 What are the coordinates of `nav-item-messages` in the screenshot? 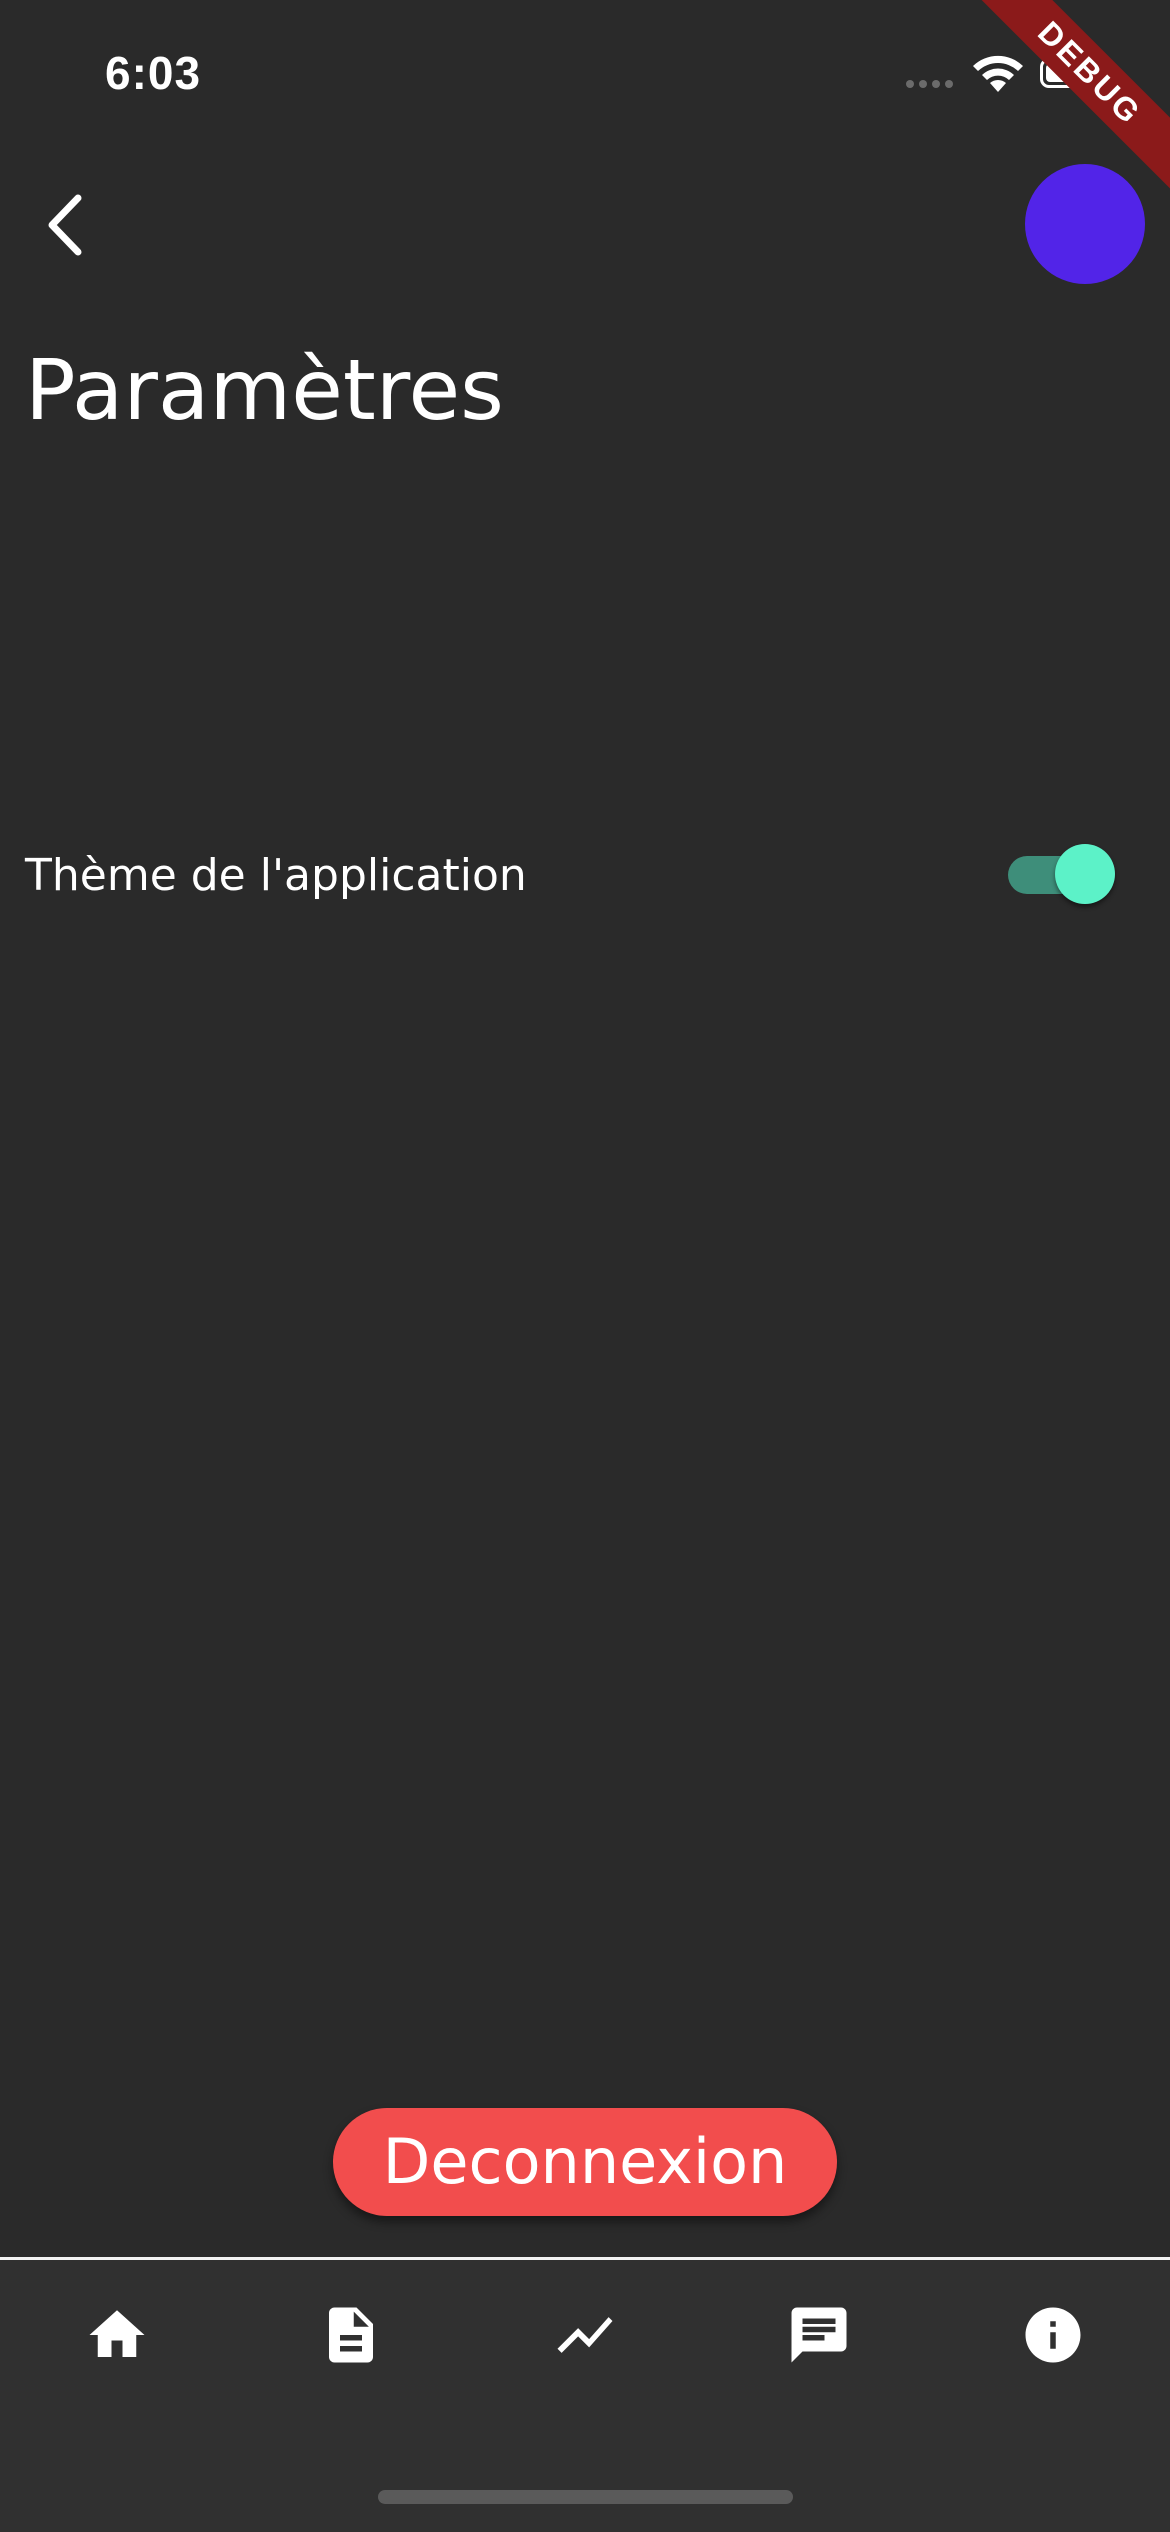 It's located at (819, 2335).